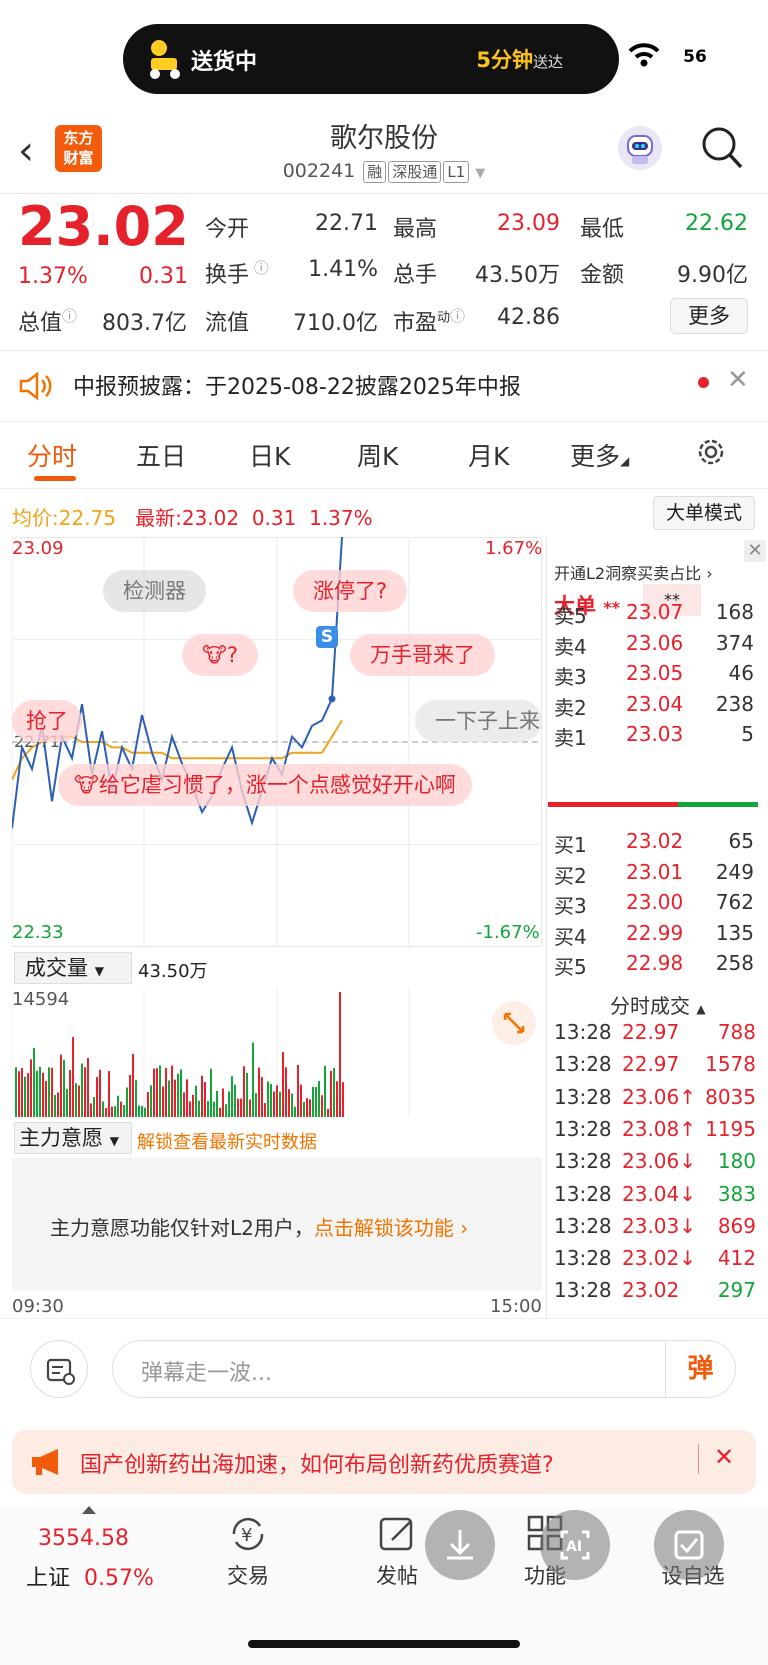  Describe the element at coordinates (570, 845) in the screenshot. I see `bid-level: 买1` at that location.